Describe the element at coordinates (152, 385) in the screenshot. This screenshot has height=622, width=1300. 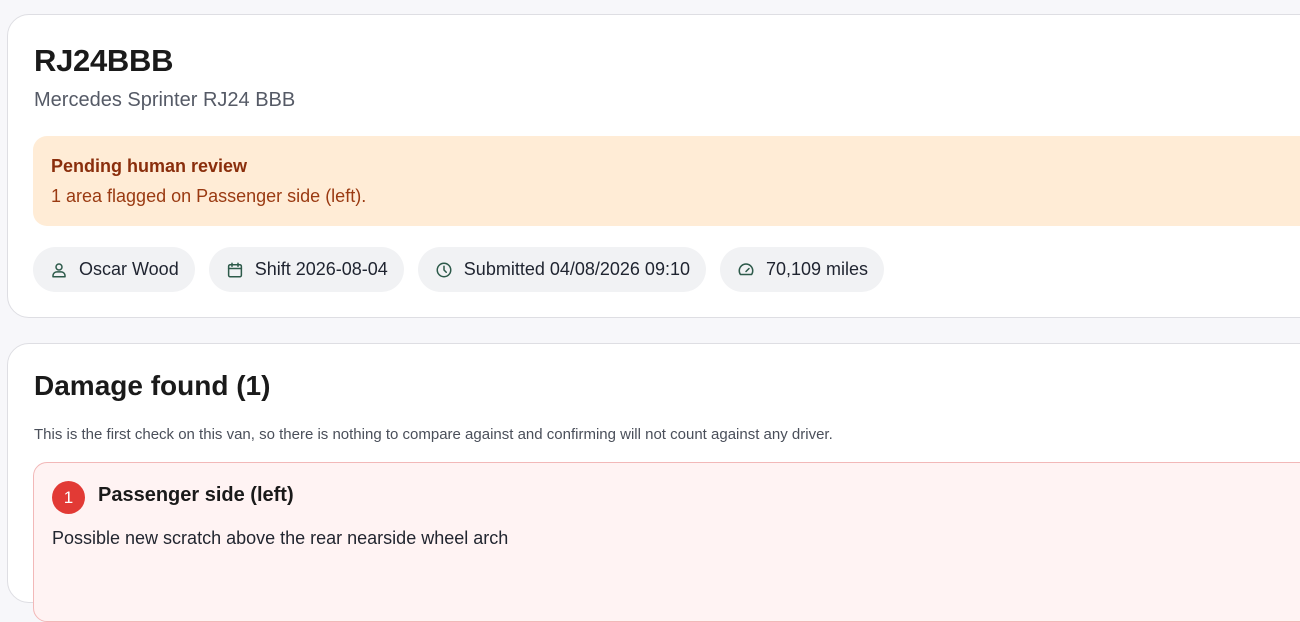
I see `damage-section-title: Damage found (1)` at that location.